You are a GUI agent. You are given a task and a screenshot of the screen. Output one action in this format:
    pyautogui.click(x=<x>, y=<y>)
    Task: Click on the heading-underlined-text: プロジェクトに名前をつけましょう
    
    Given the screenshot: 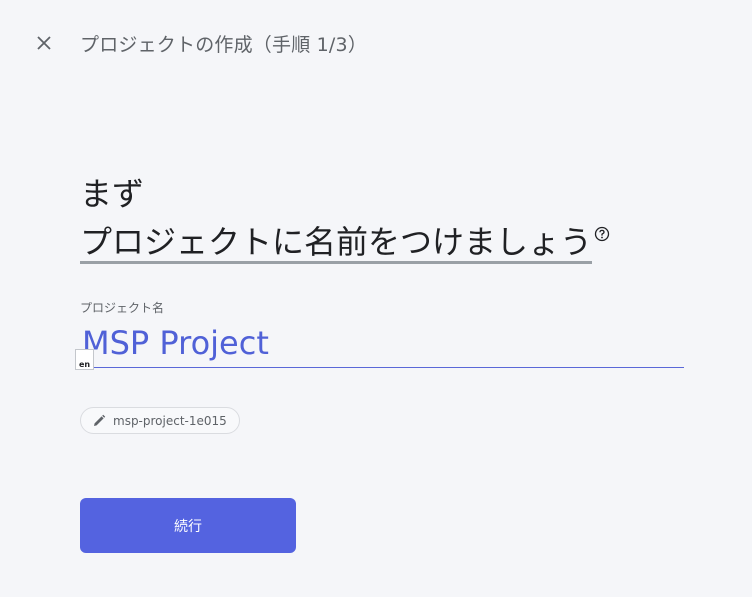 What is the action you would take?
    pyautogui.click(x=336, y=243)
    